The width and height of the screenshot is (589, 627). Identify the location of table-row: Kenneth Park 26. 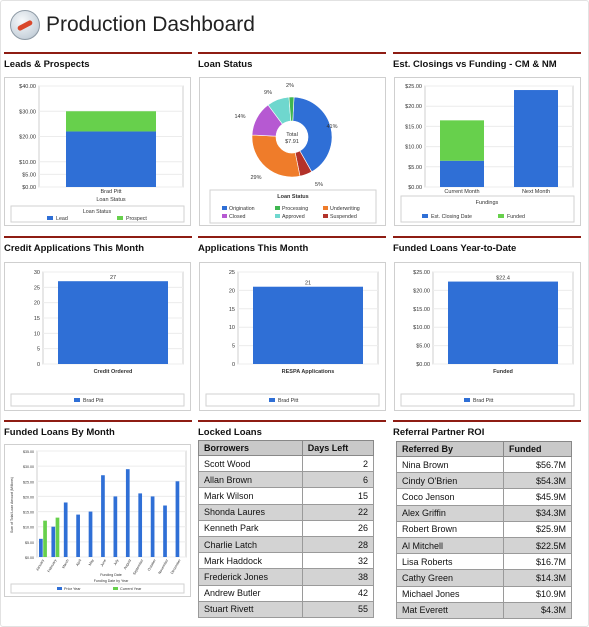
(286, 528).